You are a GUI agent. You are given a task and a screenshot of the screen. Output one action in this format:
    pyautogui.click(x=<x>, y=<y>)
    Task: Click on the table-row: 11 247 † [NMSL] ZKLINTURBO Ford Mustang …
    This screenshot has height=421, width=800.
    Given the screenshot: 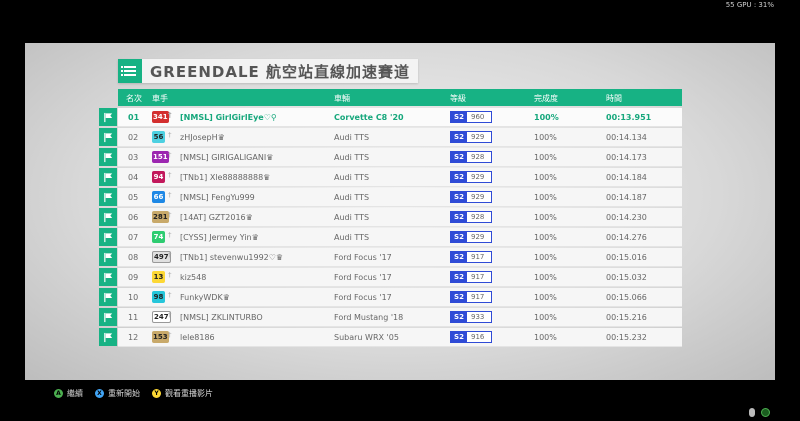 What is the action you would take?
    pyautogui.click(x=400, y=317)
    